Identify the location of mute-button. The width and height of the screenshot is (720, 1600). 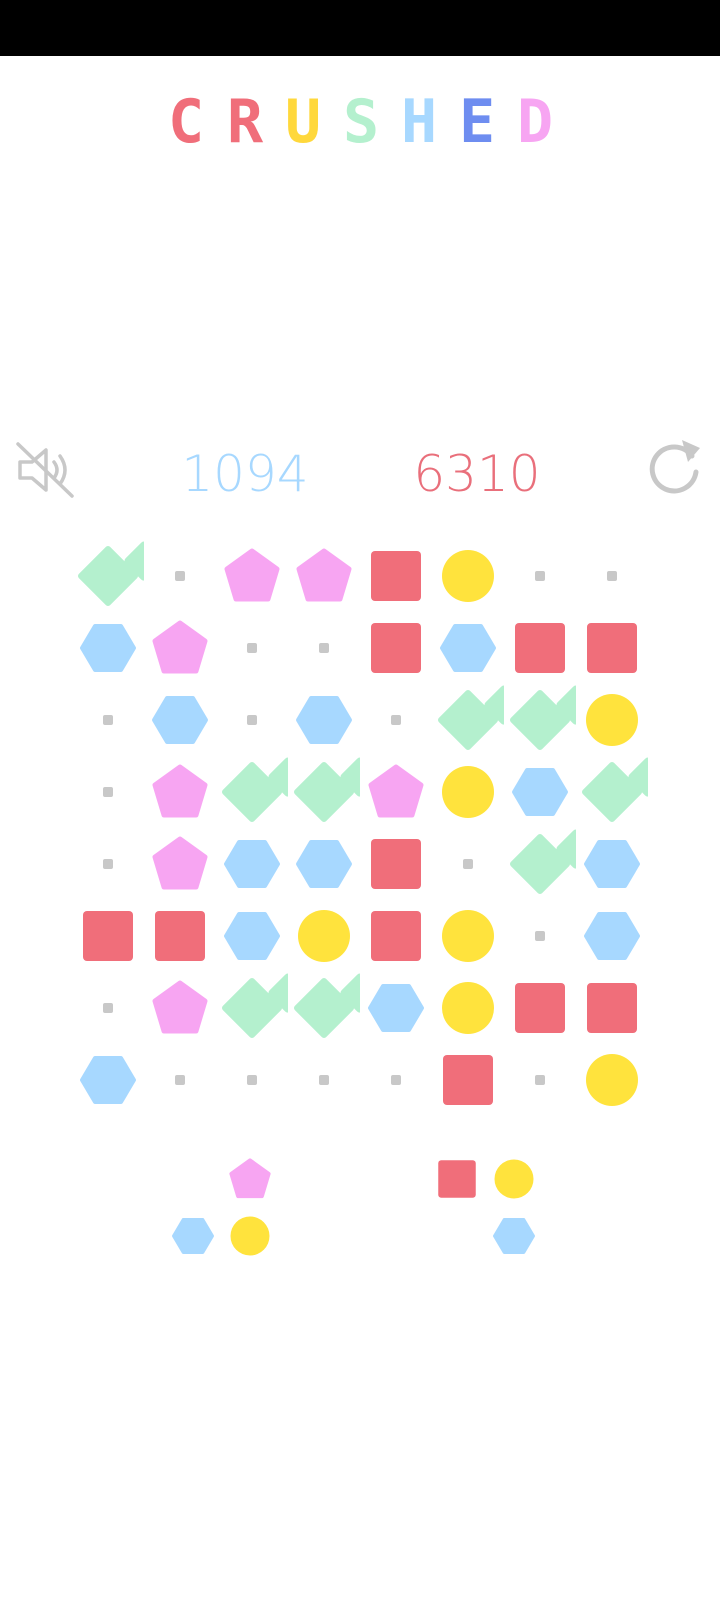
(46, 470).